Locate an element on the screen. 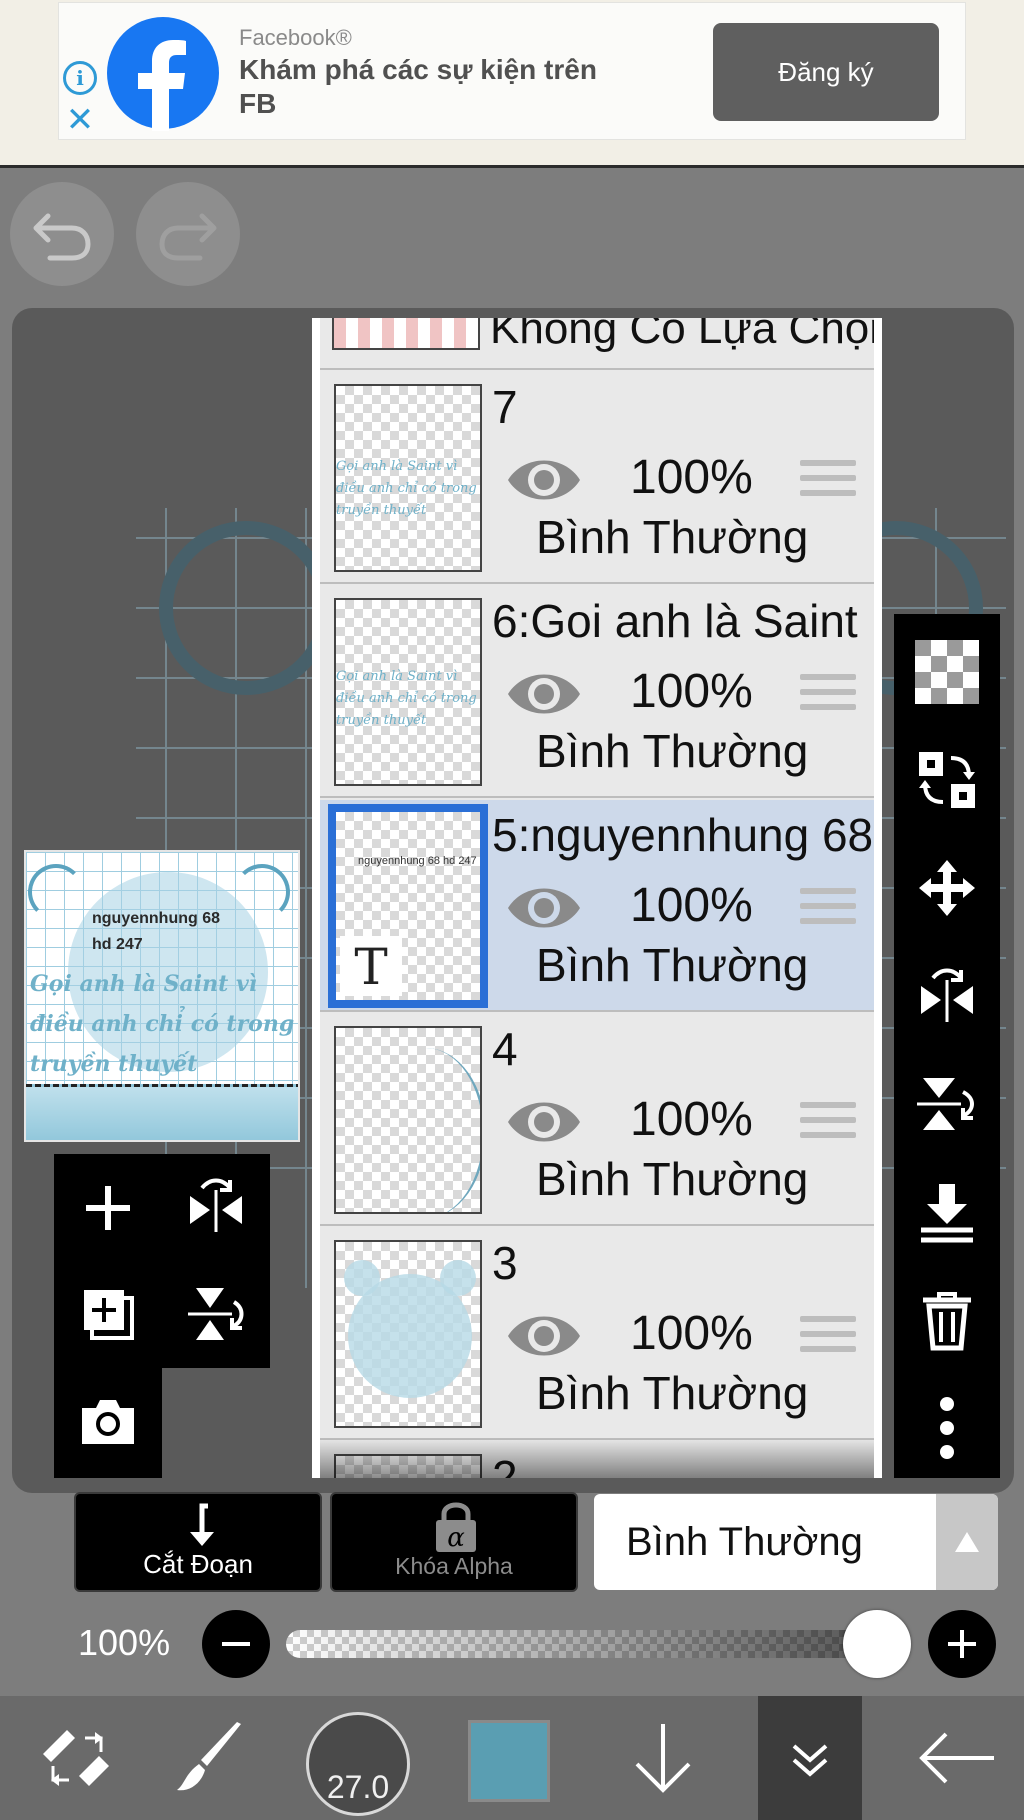  camera-icon is located at coordinates (108, 1422).